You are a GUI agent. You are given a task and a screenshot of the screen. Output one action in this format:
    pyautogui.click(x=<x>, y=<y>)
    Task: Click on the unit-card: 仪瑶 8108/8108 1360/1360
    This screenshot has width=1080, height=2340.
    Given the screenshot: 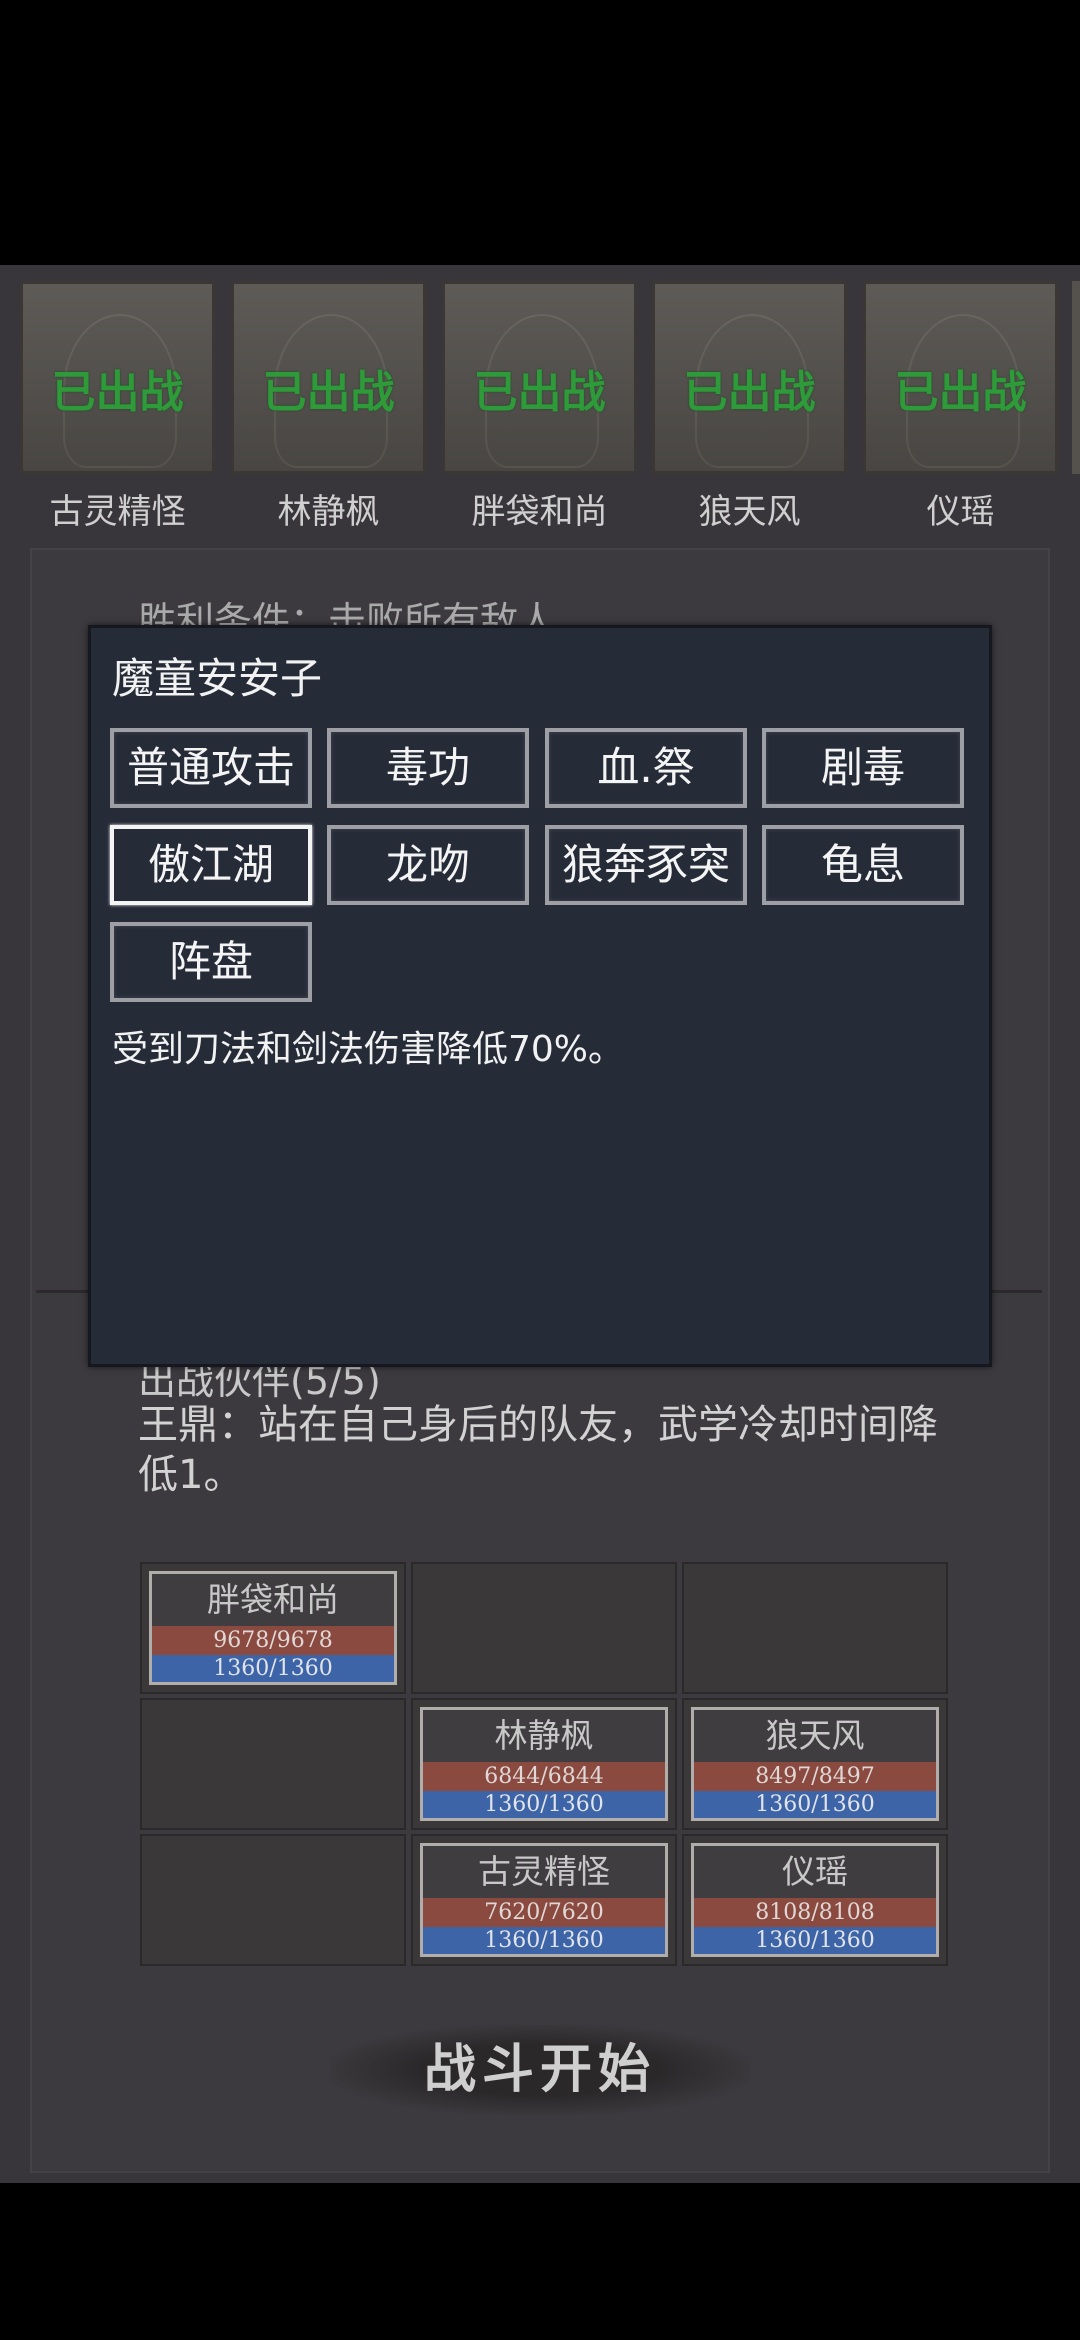 What is the action you would take?
    pyautogui.click(x=815, y=1900)
    